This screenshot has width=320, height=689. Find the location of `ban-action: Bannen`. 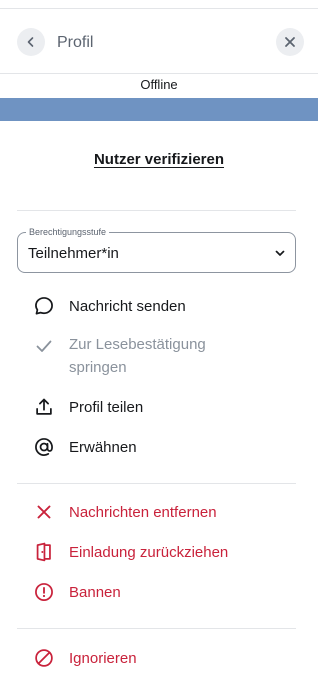

ban-action: Bannen is located at coordinates (164, 592).